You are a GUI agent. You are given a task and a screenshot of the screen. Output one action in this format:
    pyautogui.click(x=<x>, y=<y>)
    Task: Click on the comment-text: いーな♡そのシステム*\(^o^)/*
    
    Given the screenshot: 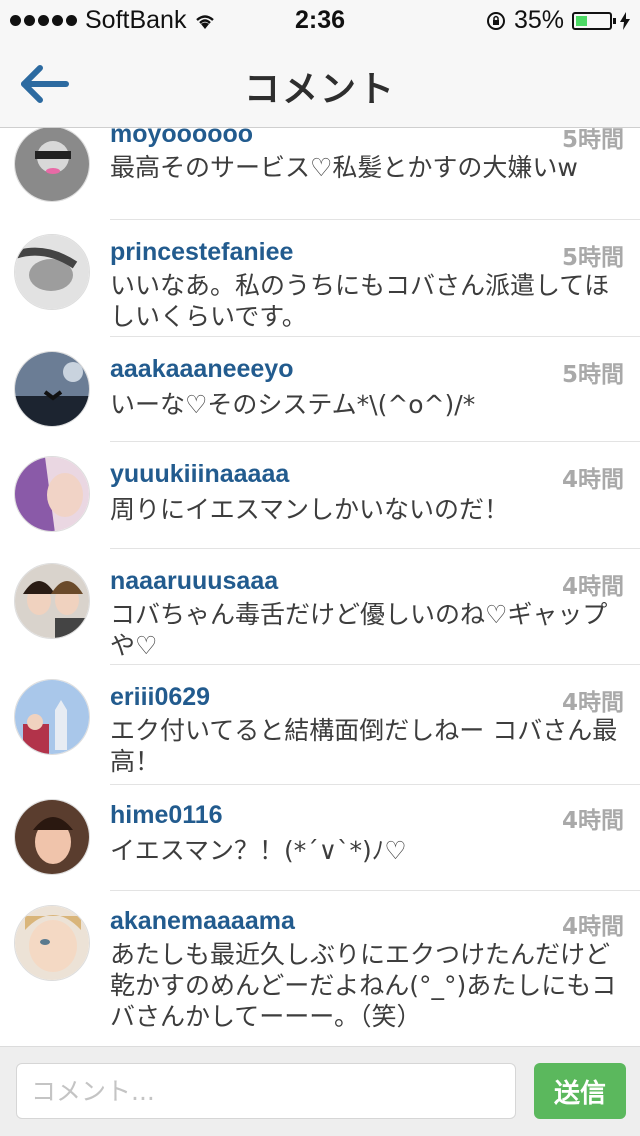 What is the action you would take?
    pyautogui.click(x=293, y=404)
    